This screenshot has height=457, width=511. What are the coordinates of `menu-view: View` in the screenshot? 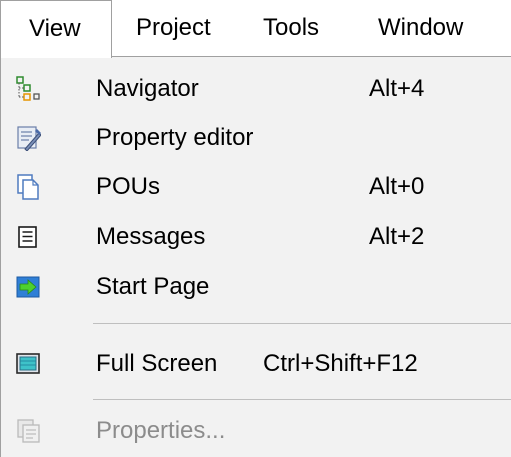 It's located at (56, 29).